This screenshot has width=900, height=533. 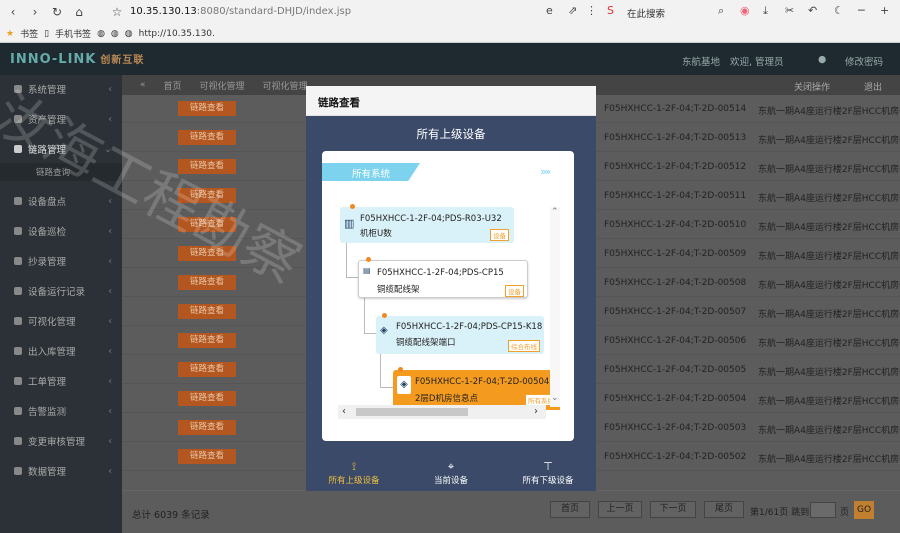 I want to click on bookmark-url: http://10.35.130., so click(x=177, y=34).